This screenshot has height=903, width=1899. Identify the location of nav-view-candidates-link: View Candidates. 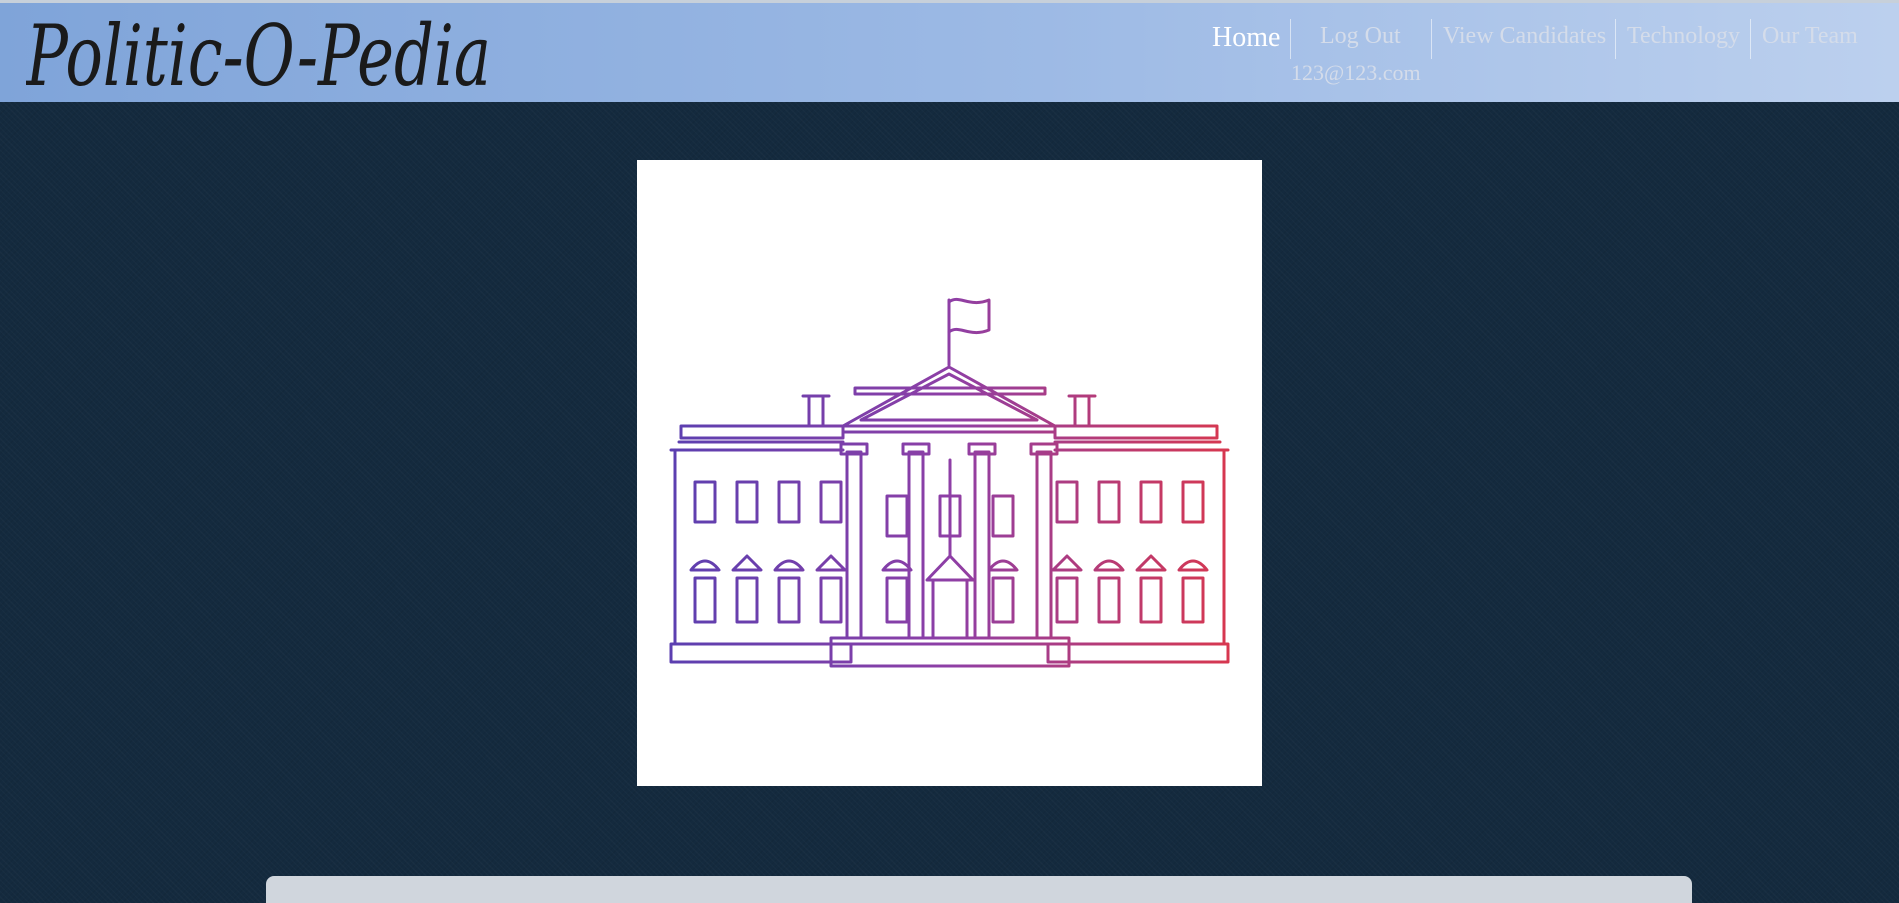
(1524, 36).